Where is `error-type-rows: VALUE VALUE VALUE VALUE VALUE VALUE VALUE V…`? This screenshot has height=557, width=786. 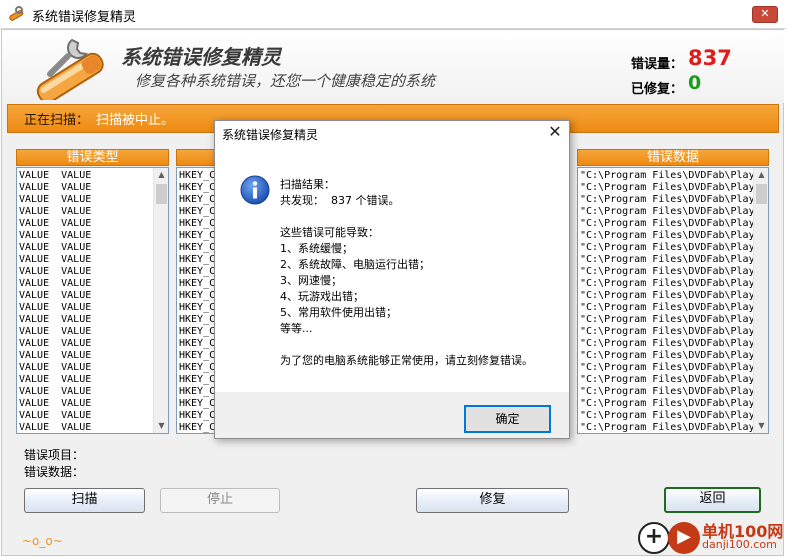 error-type-rows: VALUE VALUE VALUE VALUE VALUE VALUE VALUE V… is located at coordinates (55, 301).